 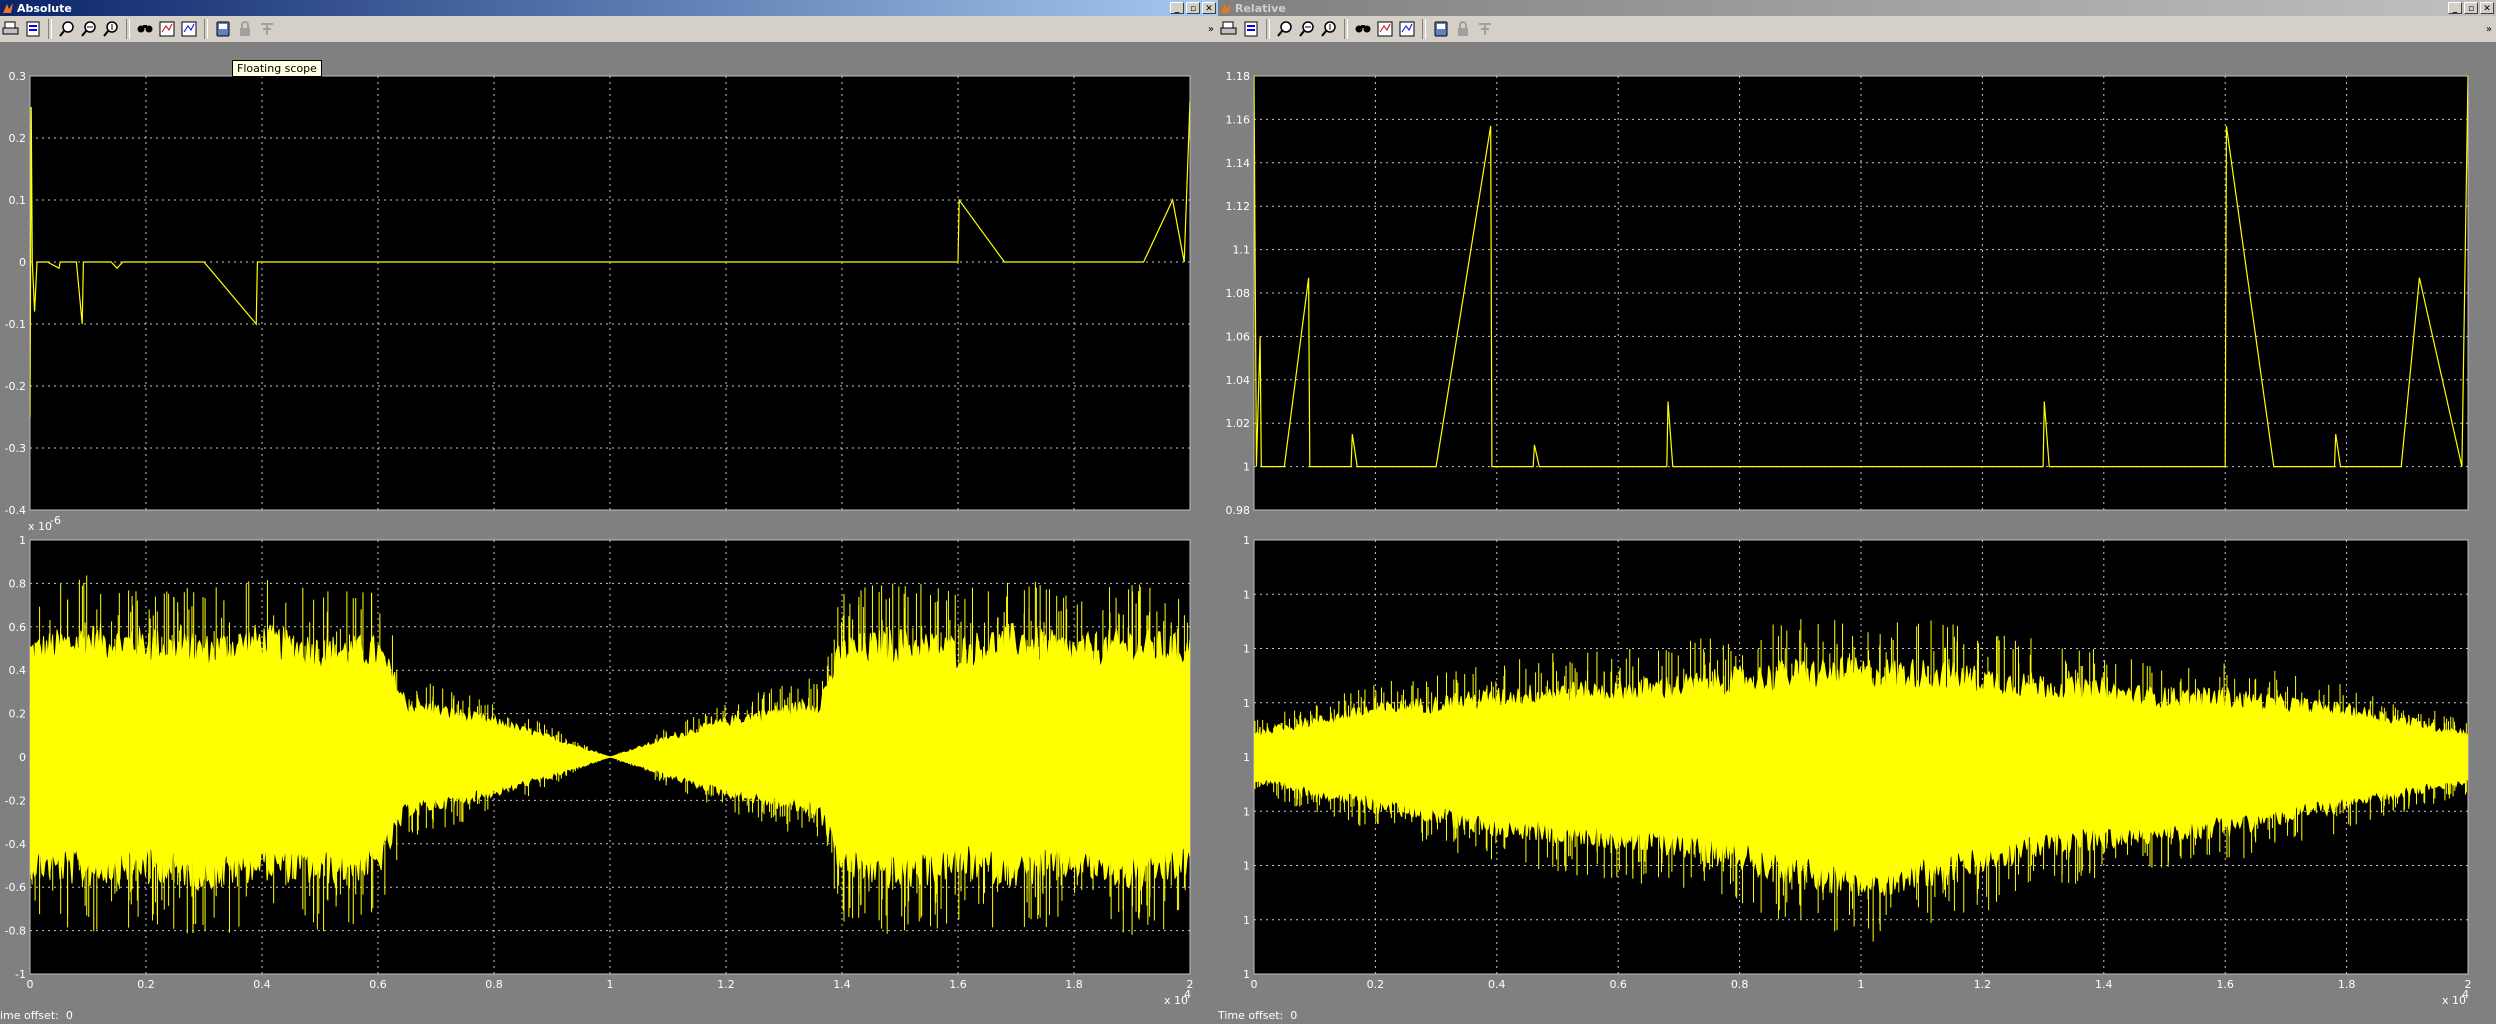 I want to click on y-tick-label: 1.04, so click(x=1238, y=380).